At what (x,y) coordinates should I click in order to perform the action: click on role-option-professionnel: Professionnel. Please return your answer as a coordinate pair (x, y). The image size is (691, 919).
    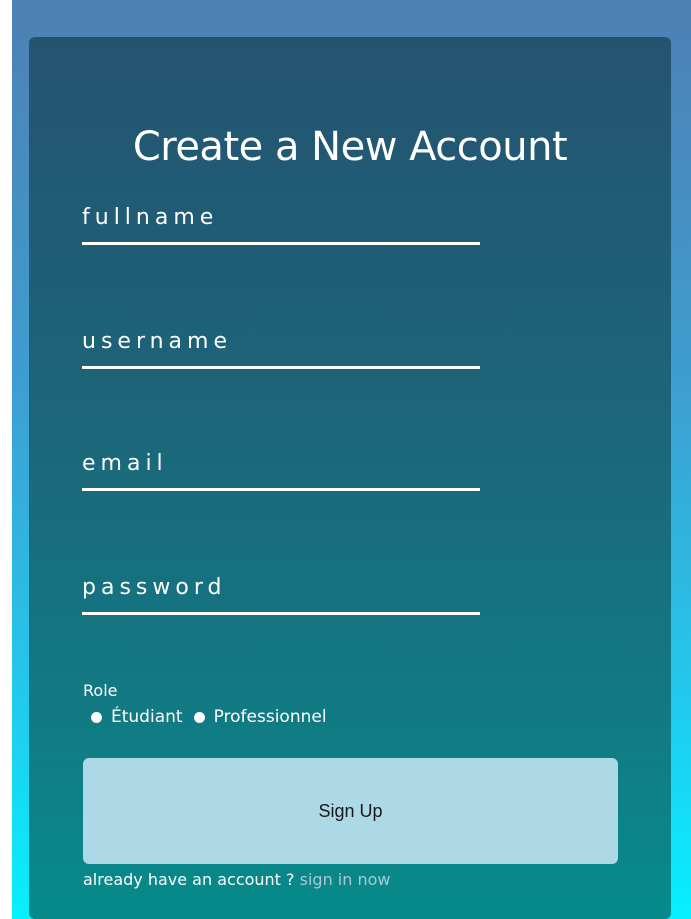
    Looking at the image, I should click on (260, 717).